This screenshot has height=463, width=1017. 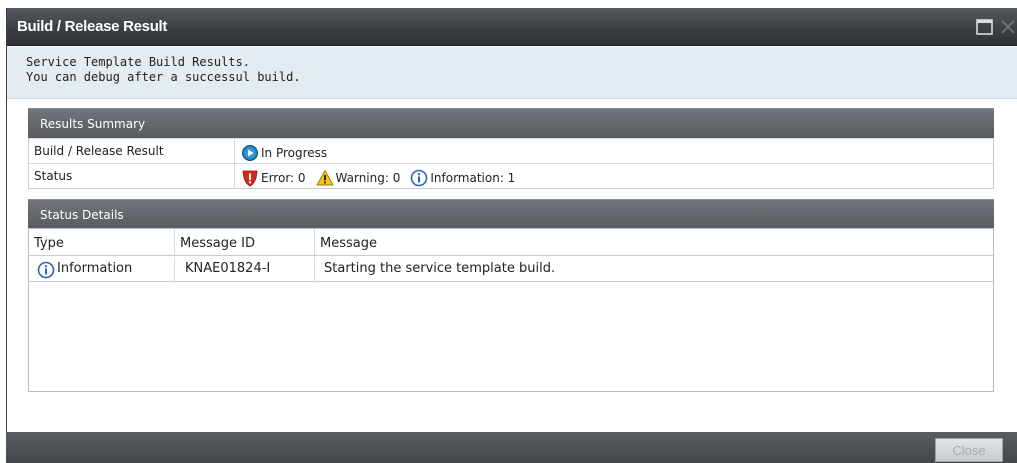 What do you see at coordinates (138, 62) in the screenshot?
I see `description-line-1: Service Template Build Results.` at bounding box center [138, 62].